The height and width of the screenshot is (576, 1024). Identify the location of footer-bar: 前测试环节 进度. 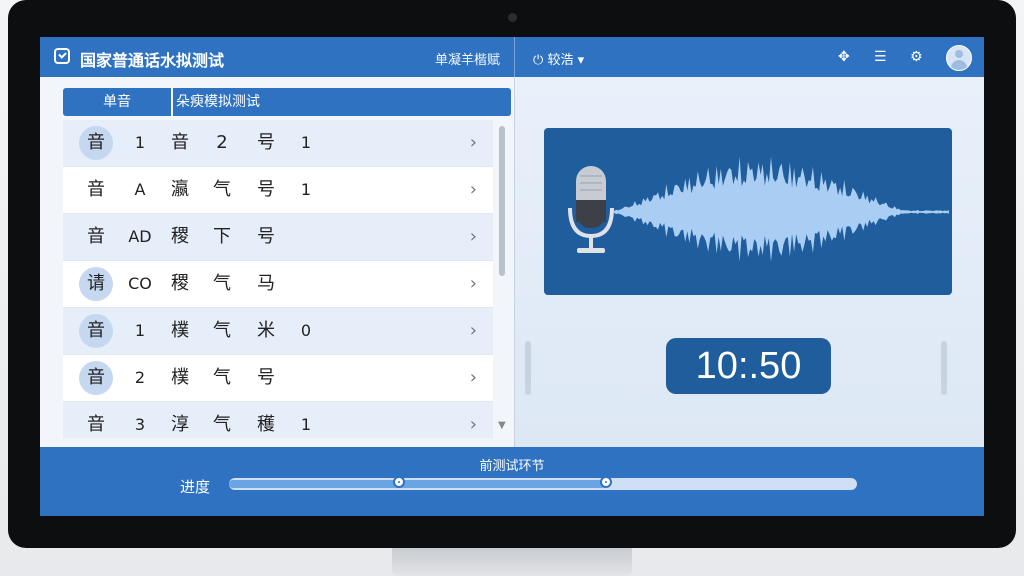
(512, 481).